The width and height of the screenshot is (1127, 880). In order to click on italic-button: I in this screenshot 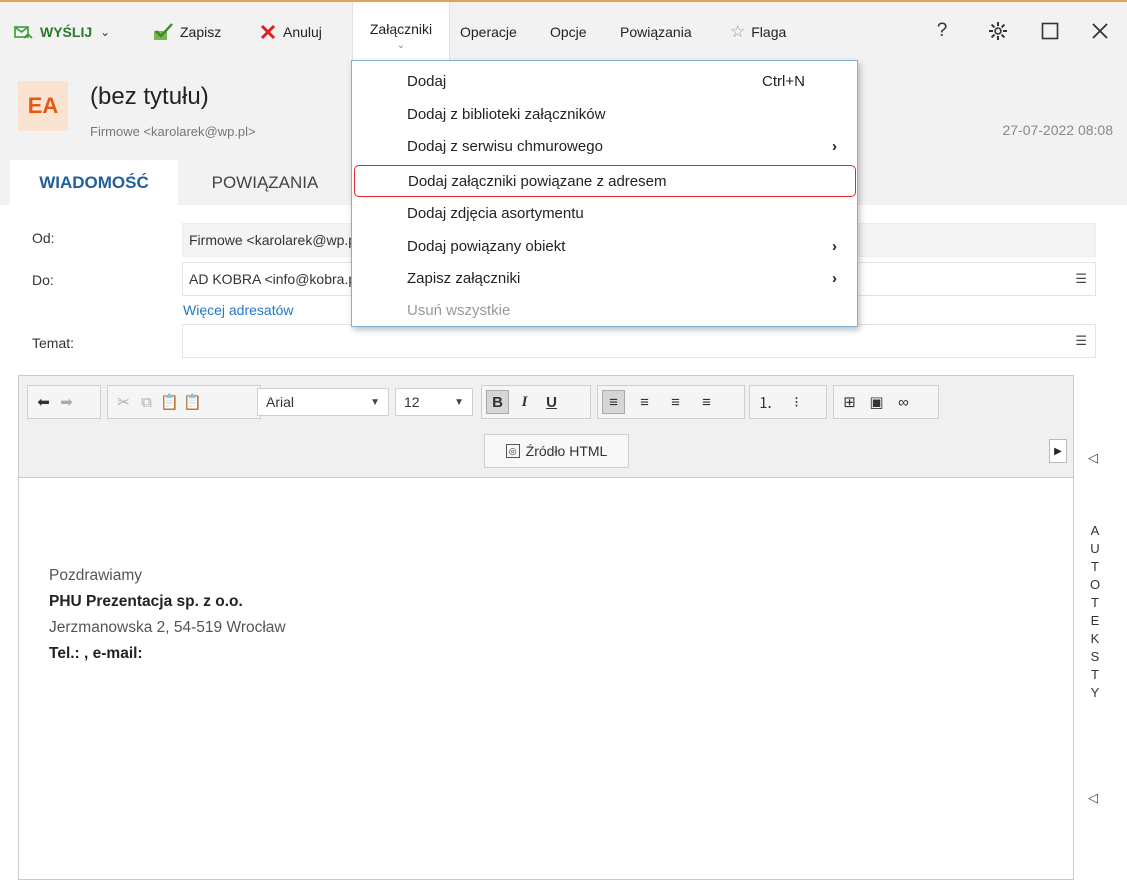, I will do `click(524, 402)`.